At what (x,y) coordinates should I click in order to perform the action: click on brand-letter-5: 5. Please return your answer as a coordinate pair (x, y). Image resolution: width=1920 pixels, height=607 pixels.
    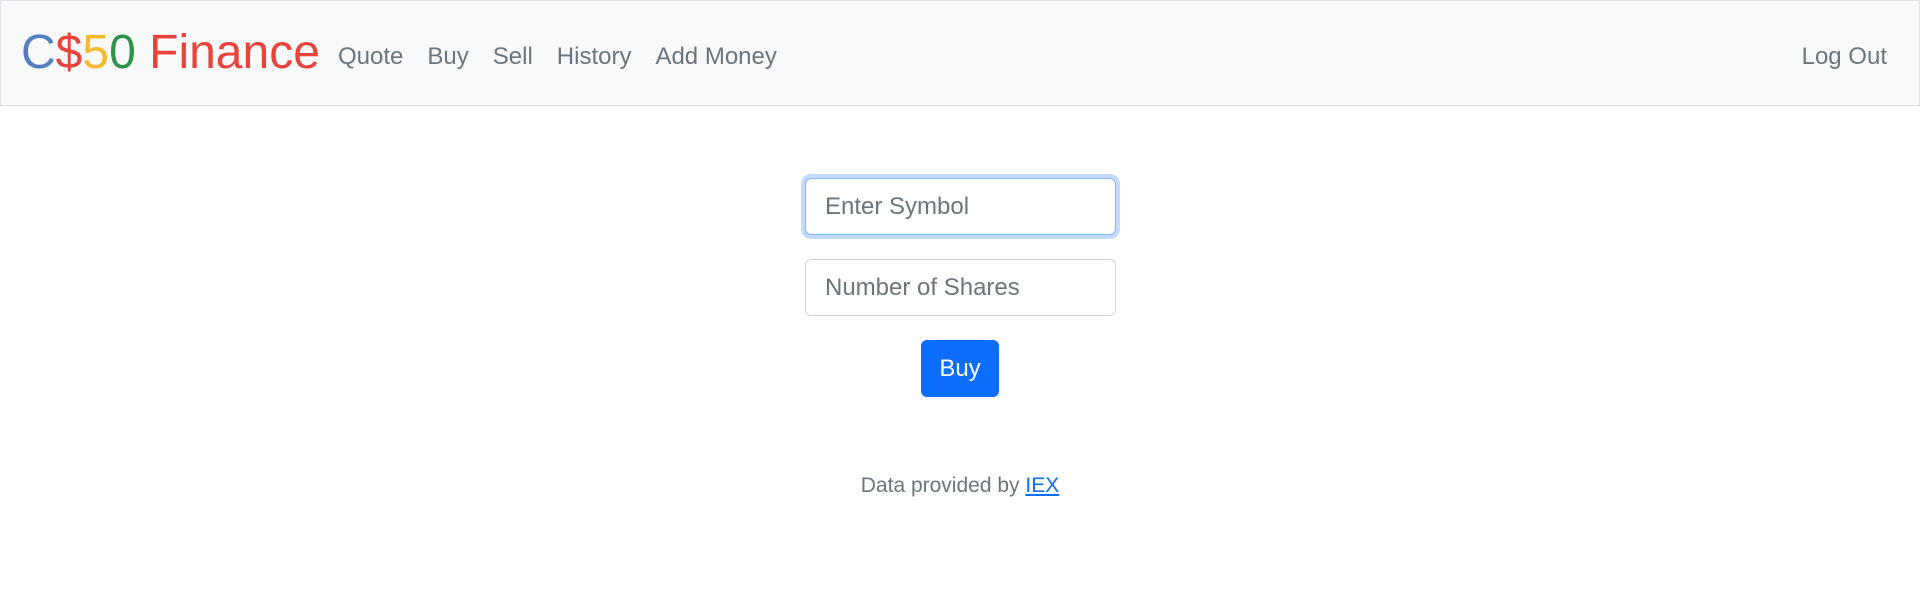
    Looking at the image, I should click on (96, 52).